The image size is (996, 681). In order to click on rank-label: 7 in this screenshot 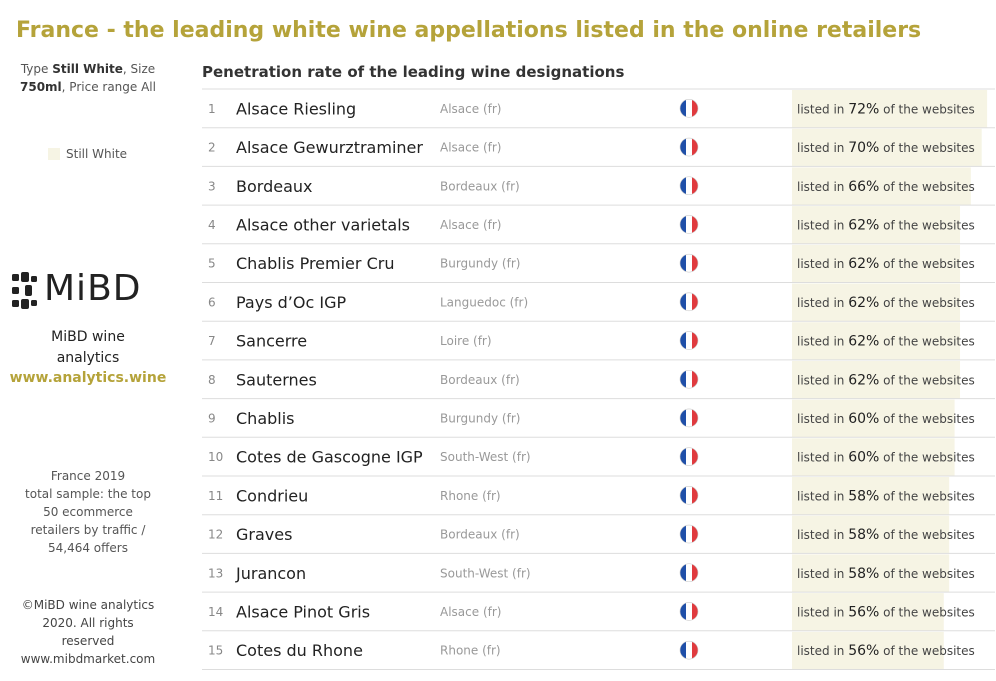, I will do `click(212, 341)`.